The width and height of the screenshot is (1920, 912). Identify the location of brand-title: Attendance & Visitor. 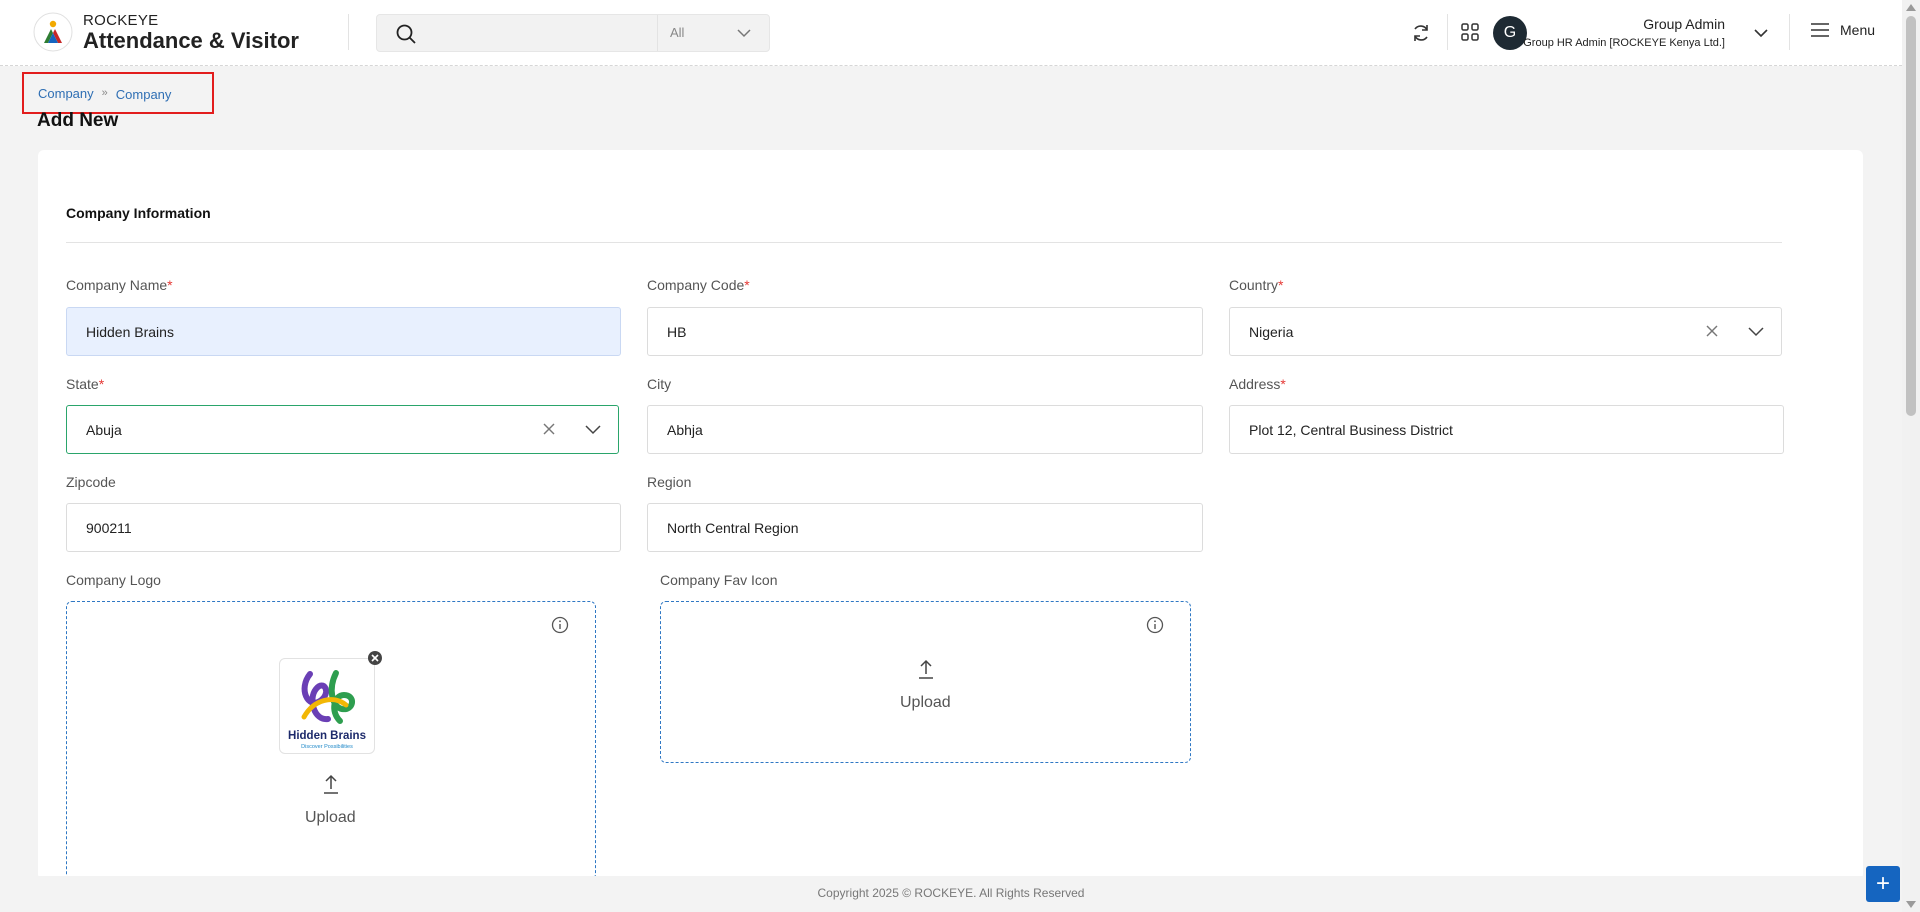
(191, 40).